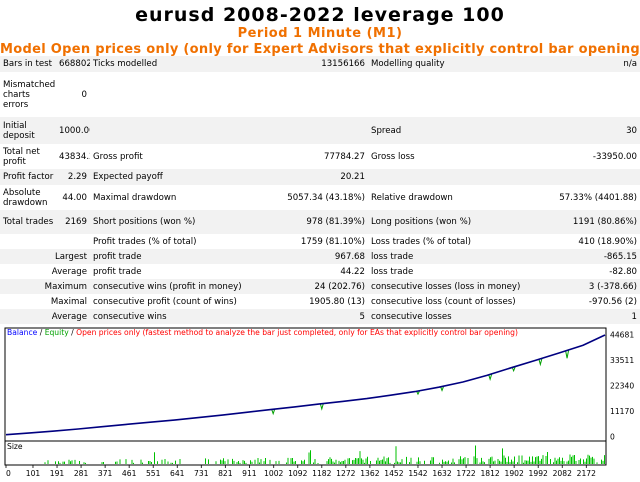 This screenshot has width=640, height=482. What do you see at coordinates (249, 473) in the screenshot?
I see `x-tick-label: 911` at bounding box center [249, 473].